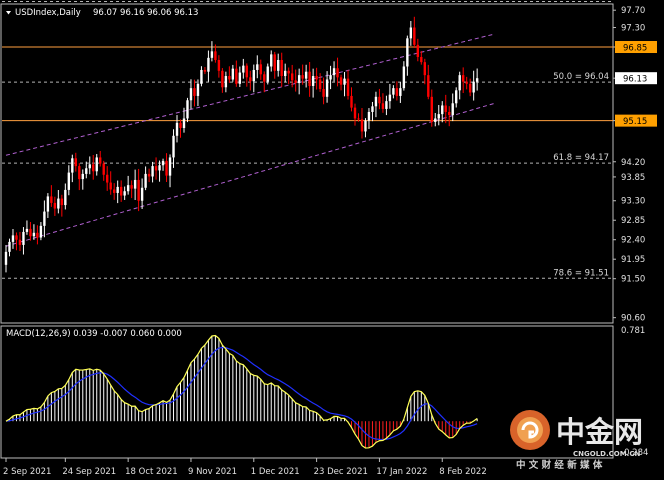 This screenshot has width=664, height=480. I want to click on time-tick-label: 23 Dec 2021, so click(341, 472).